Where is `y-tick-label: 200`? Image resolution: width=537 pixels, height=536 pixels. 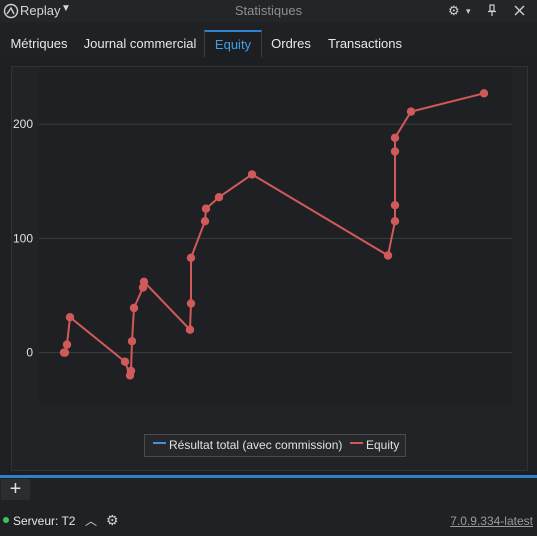 y-tick-label: 200 is located at coordinates (23, 124).